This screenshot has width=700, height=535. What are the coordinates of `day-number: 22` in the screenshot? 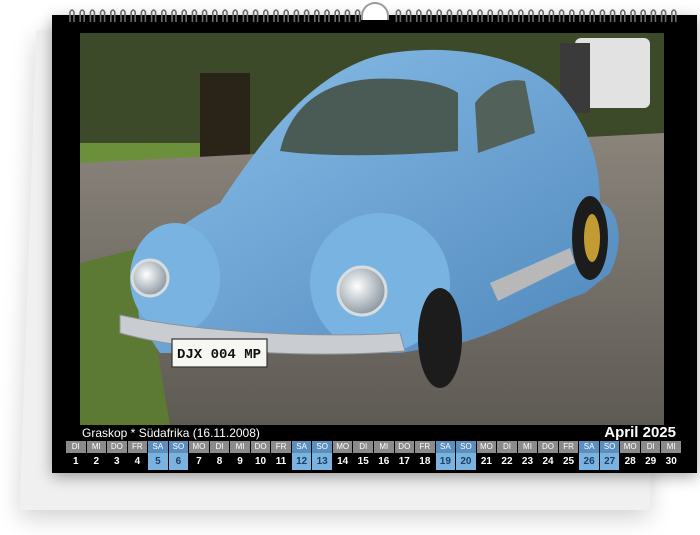 It's located at (507, 461).